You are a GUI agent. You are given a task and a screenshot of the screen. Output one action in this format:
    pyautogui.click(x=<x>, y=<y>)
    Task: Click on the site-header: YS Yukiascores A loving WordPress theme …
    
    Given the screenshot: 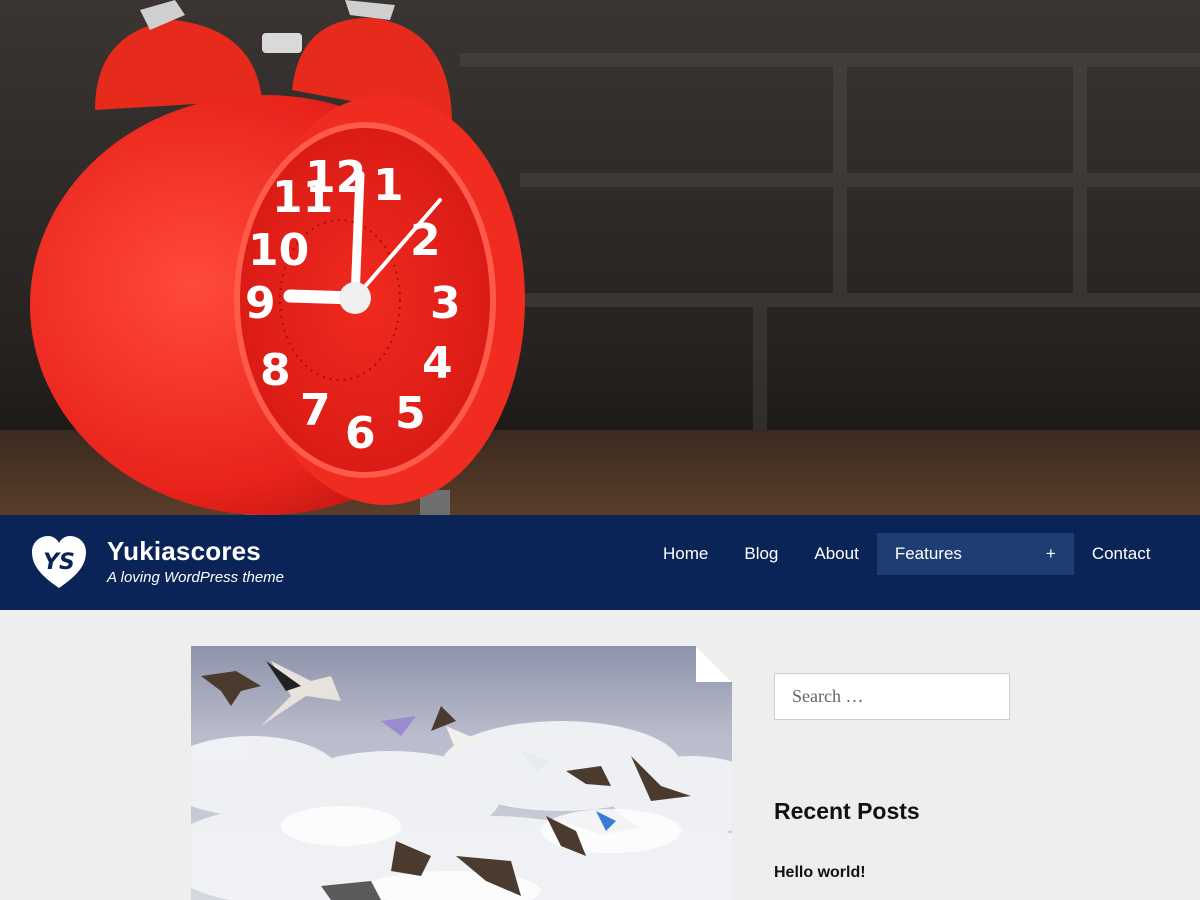 What is the action you would take?
    pyautogui.click(x=600, y=562)
    